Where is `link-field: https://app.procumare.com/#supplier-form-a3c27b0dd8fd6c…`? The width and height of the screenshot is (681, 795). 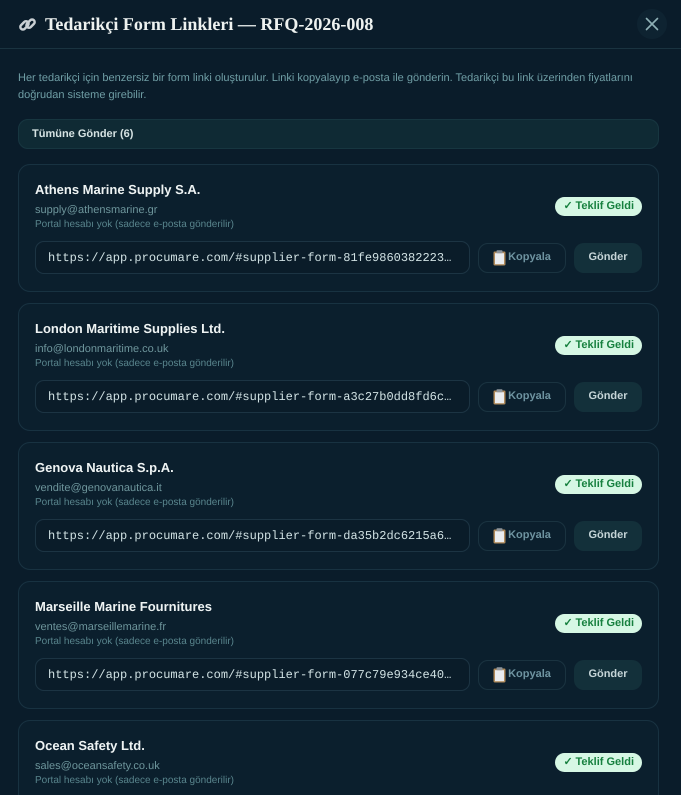 link-field: https://app.procumare.com/#supplier-form-a3c27b0dd8fd6c… is located at coordinates (252, 396).